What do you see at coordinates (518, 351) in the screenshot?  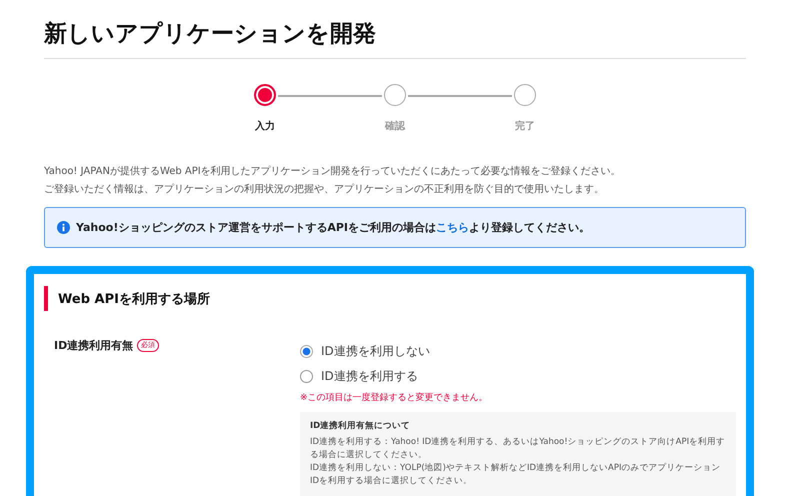 I see `radio-option: ID連携を利用しない` at bounding box center [518, 351].